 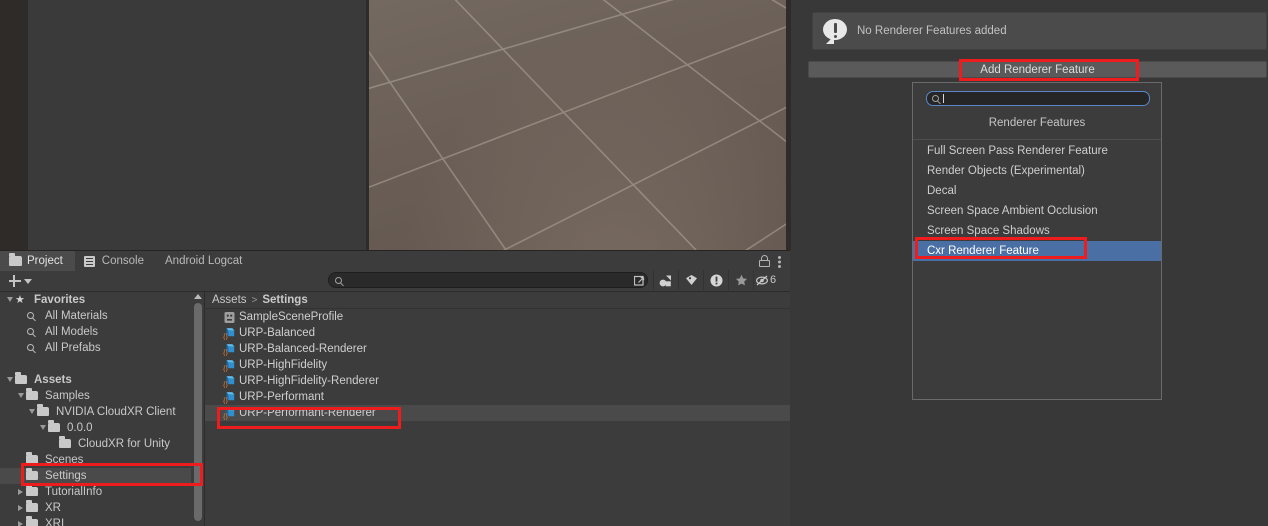 I want to click on asset-row: {} URP-Performant, so click(x=497, y=397).